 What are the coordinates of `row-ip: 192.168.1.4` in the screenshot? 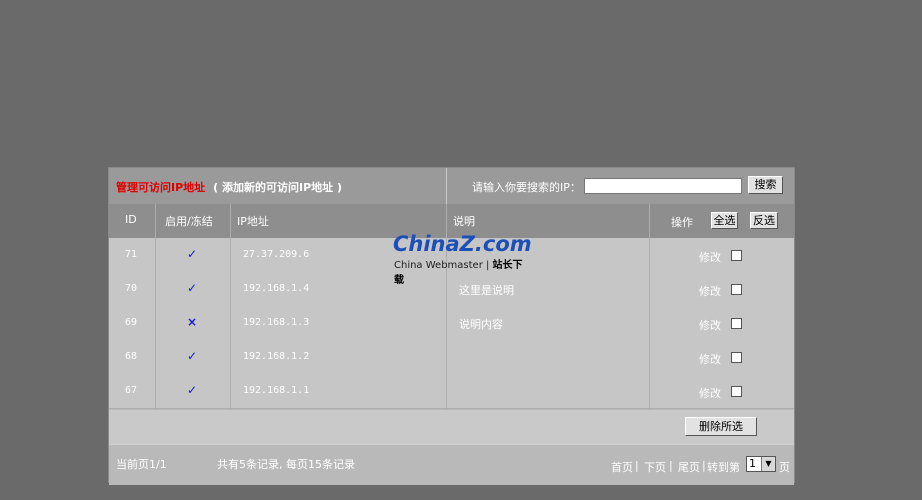 It's located at (276, 288).